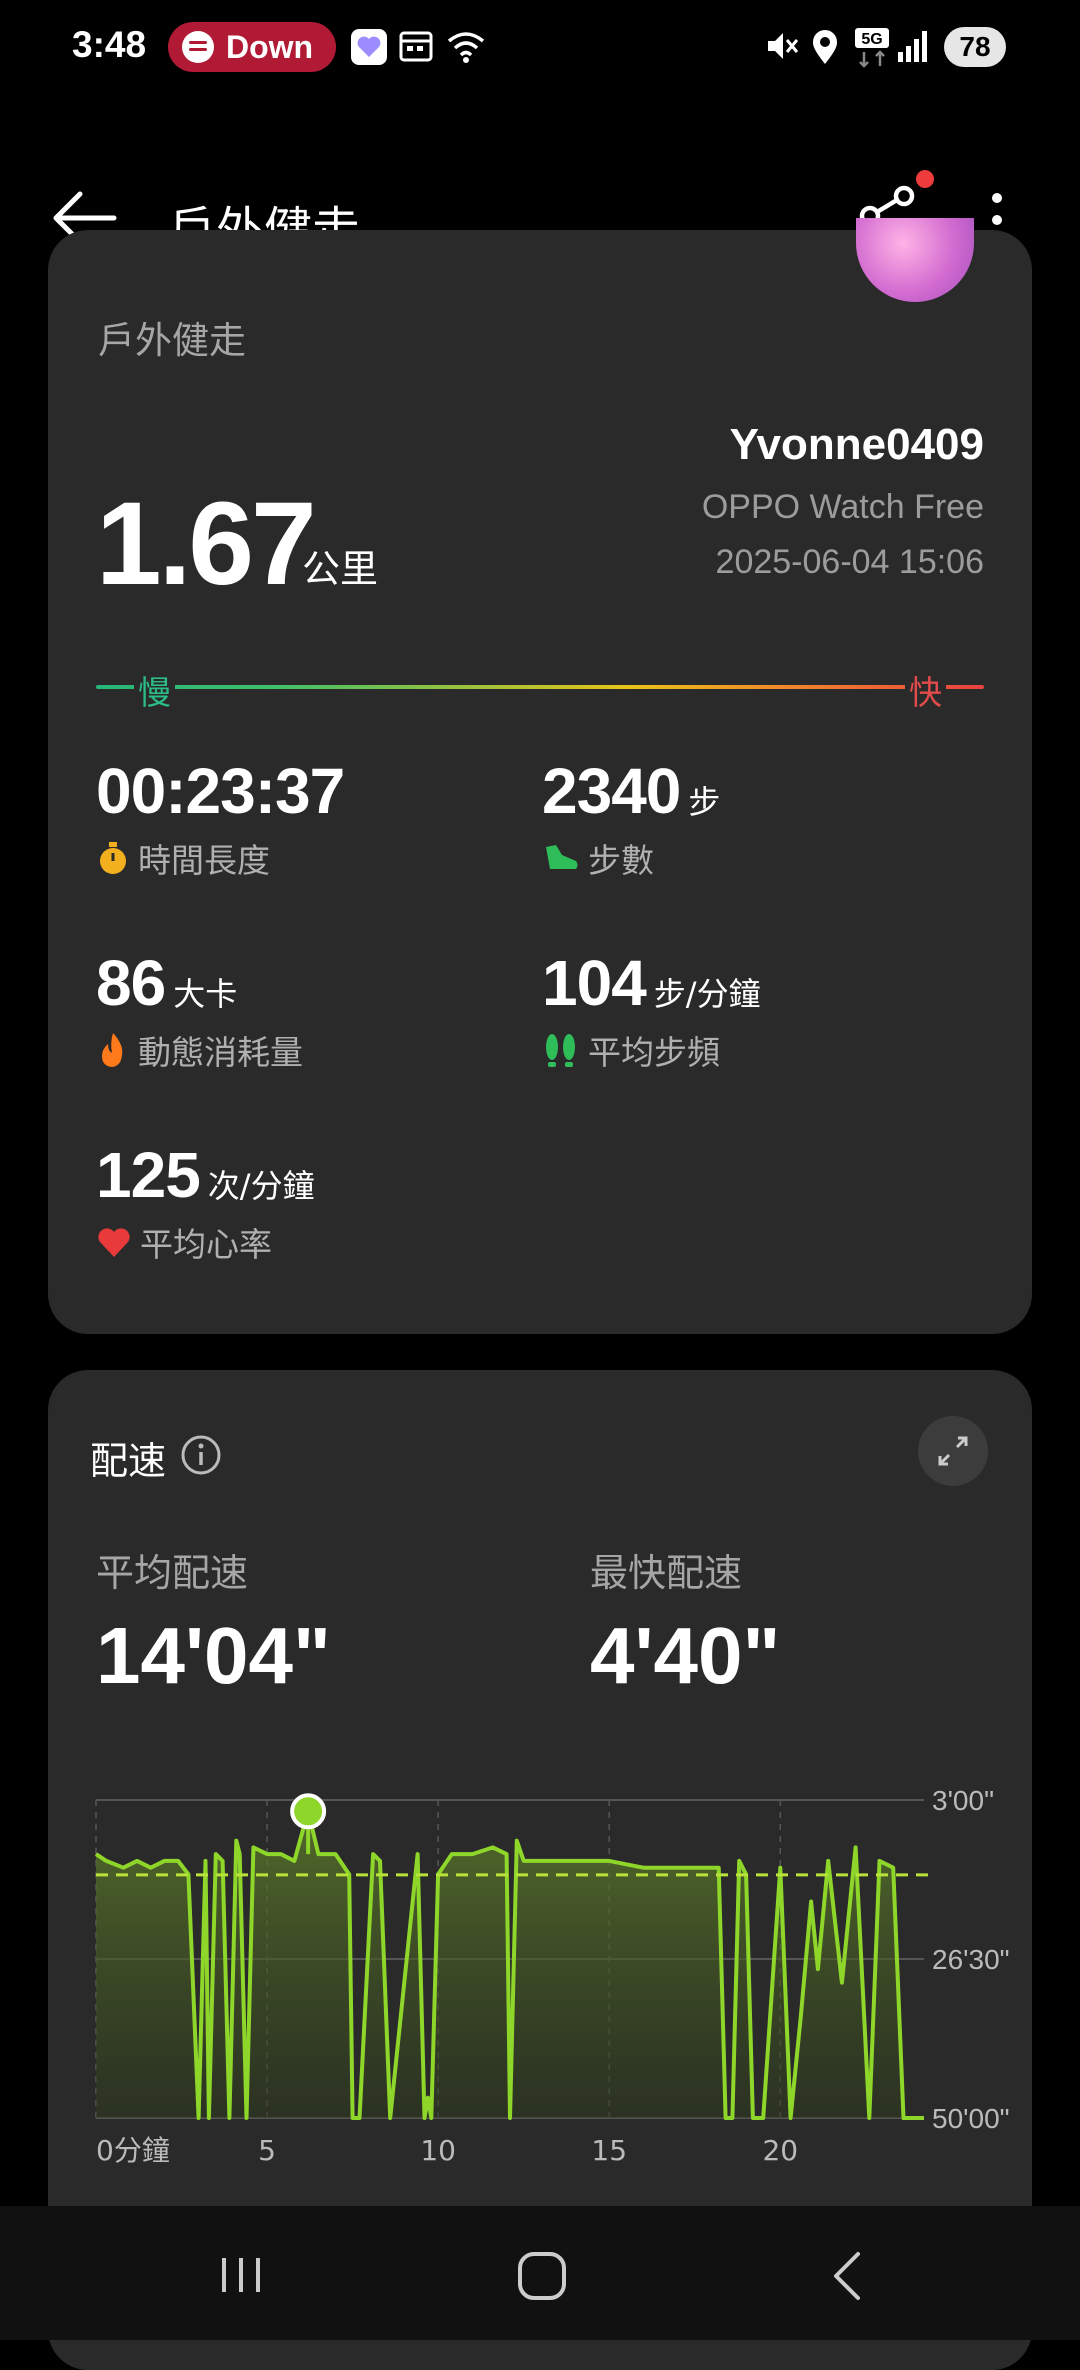 Image resolution: width=1080 pixels, height=2370 pixels. Describe the element at coordinates (369, 47) in the screenshot. I see `health-app-icon` at that location.